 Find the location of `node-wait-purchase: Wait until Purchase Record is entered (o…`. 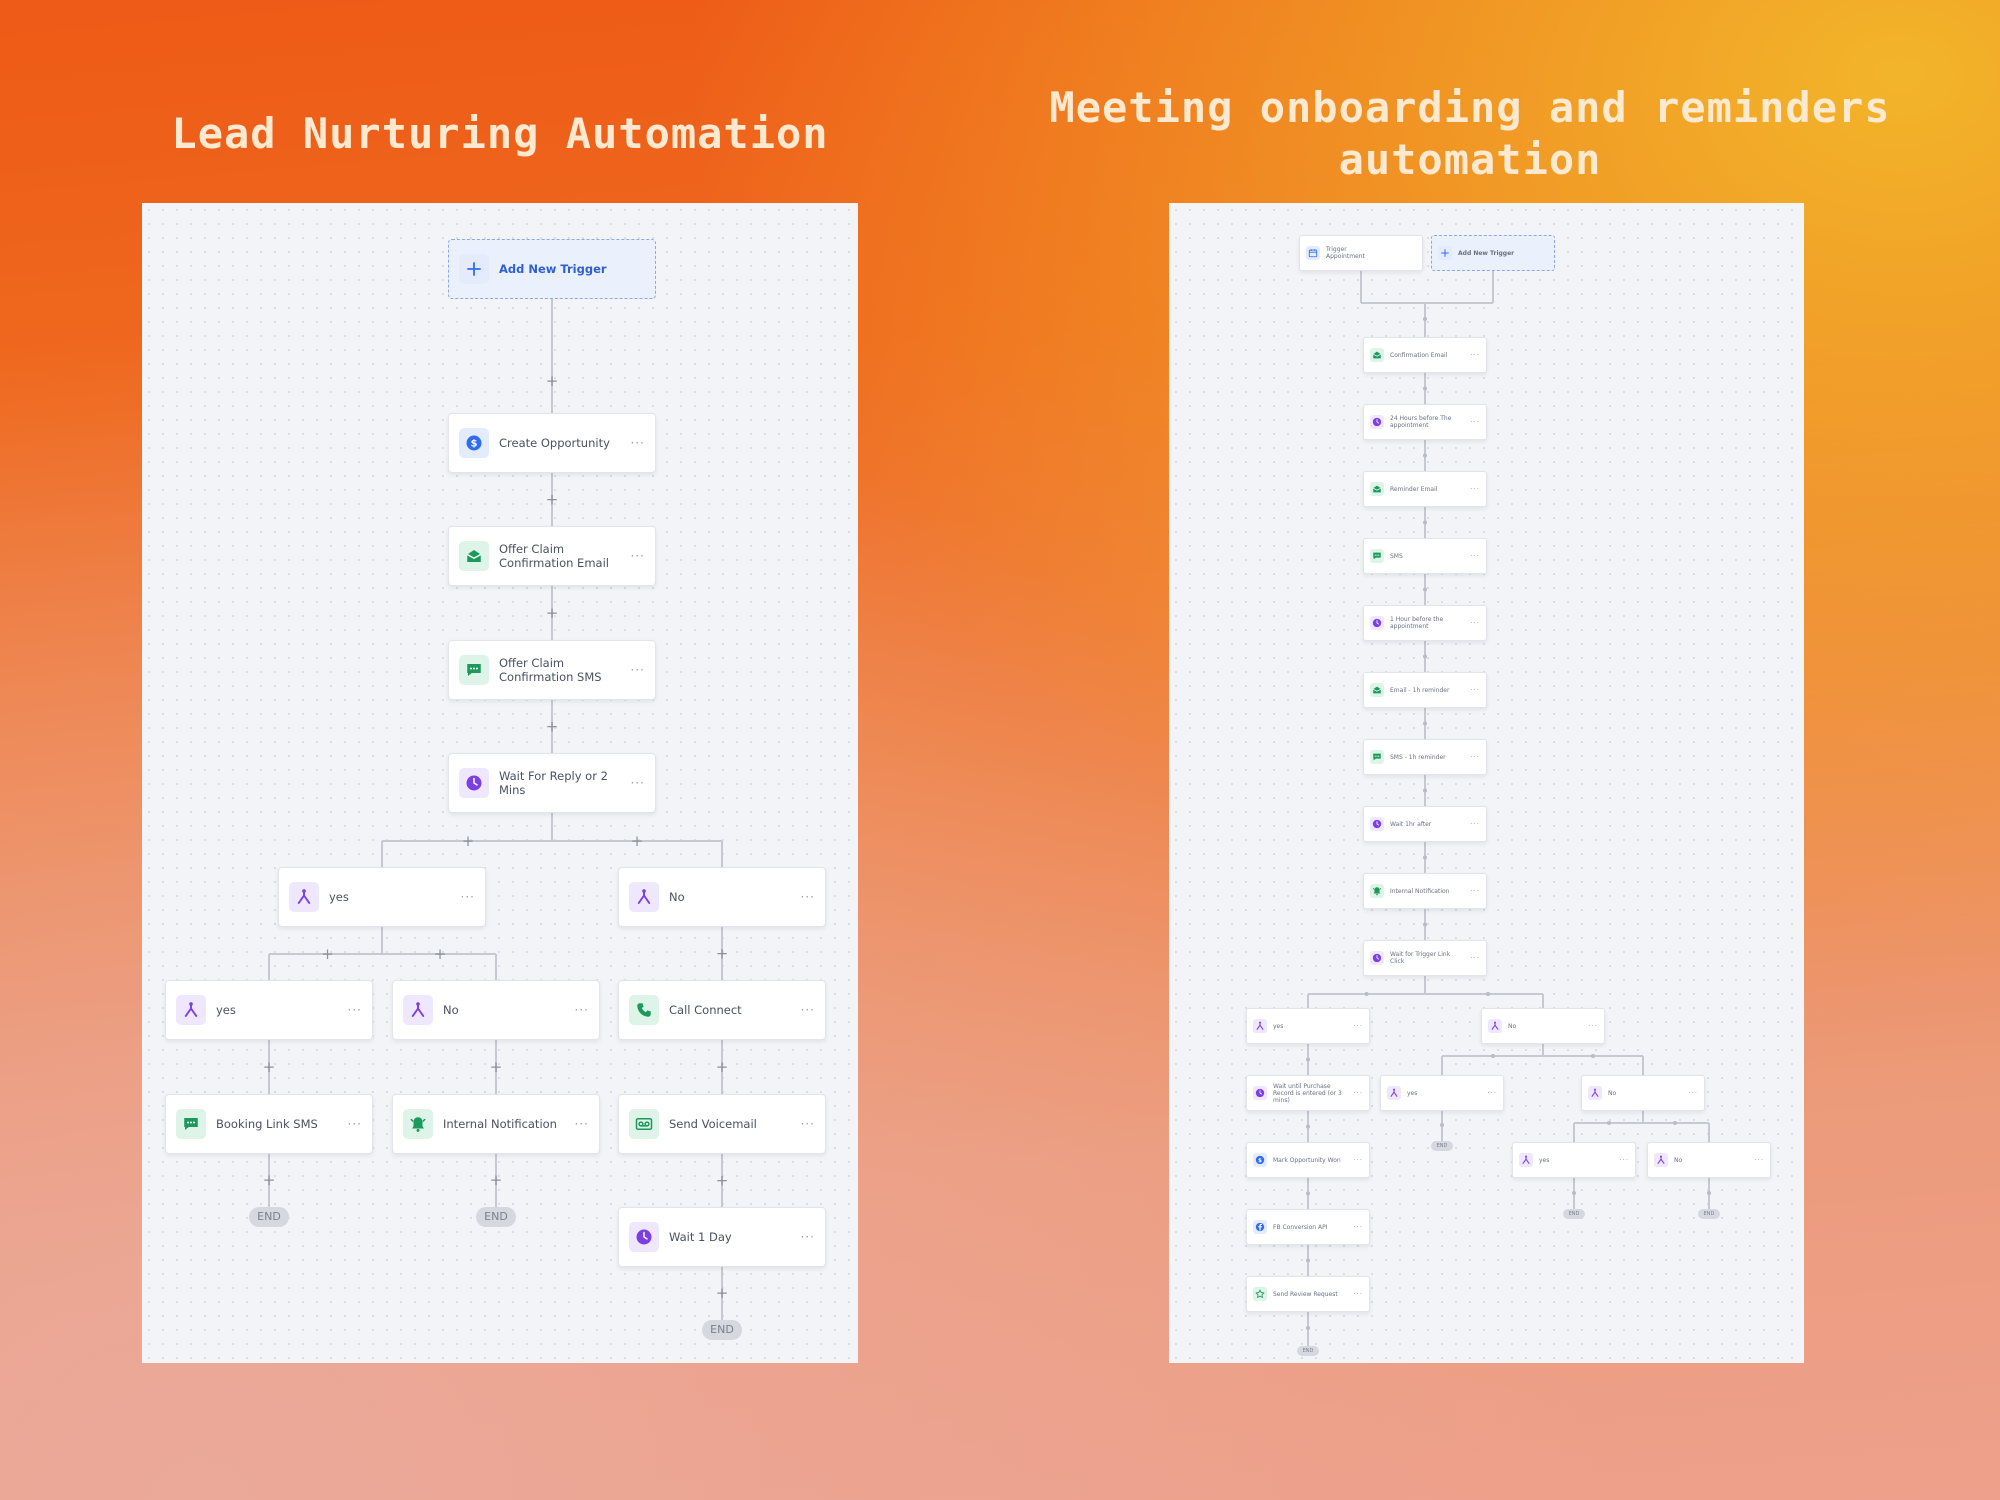

node-wait-purchase: Wait until Purchase Record is entered (o… is located at coordinates (1308, 1093).